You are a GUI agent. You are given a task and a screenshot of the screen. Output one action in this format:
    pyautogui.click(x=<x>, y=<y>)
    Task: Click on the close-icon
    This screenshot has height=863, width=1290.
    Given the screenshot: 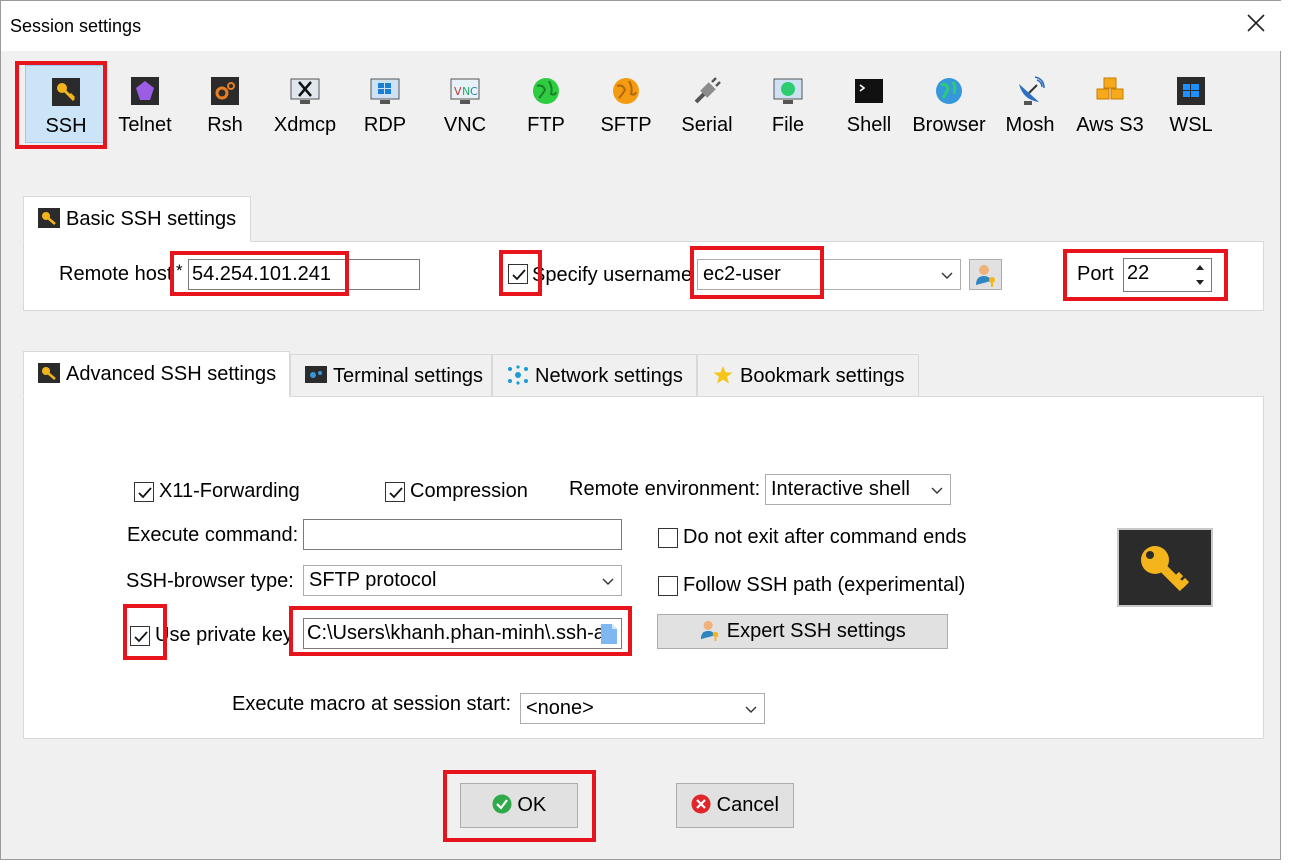 What is the action you would take?
    pyautogui.click(x=1256, y=24)
    